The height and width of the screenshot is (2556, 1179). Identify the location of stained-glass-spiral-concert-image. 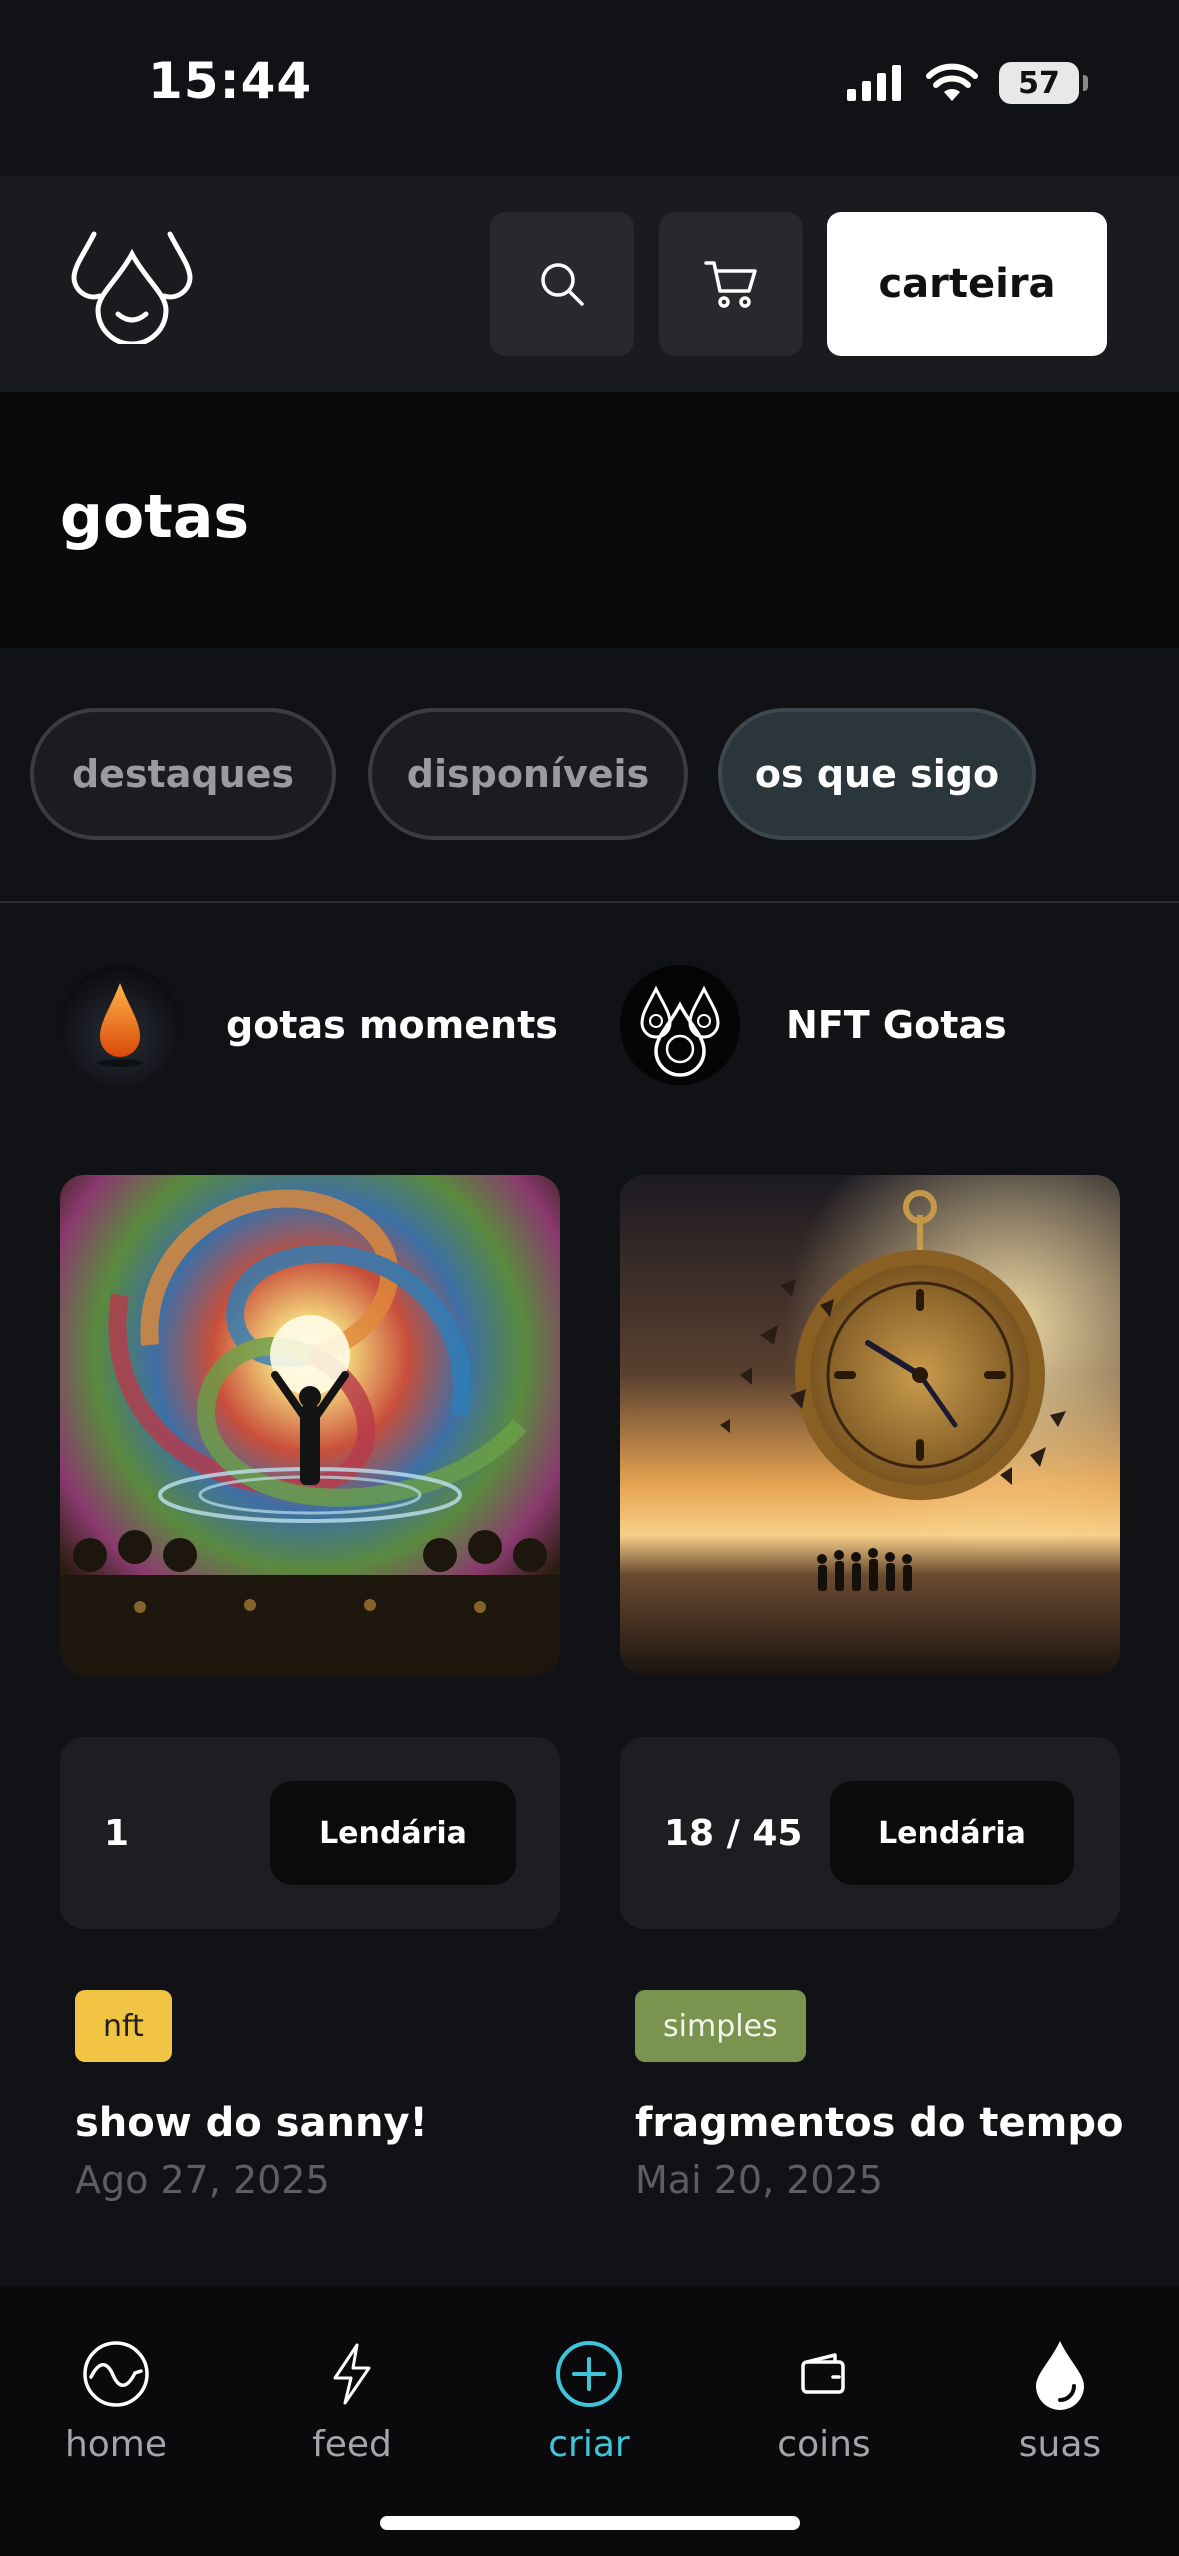
(310, 1425).